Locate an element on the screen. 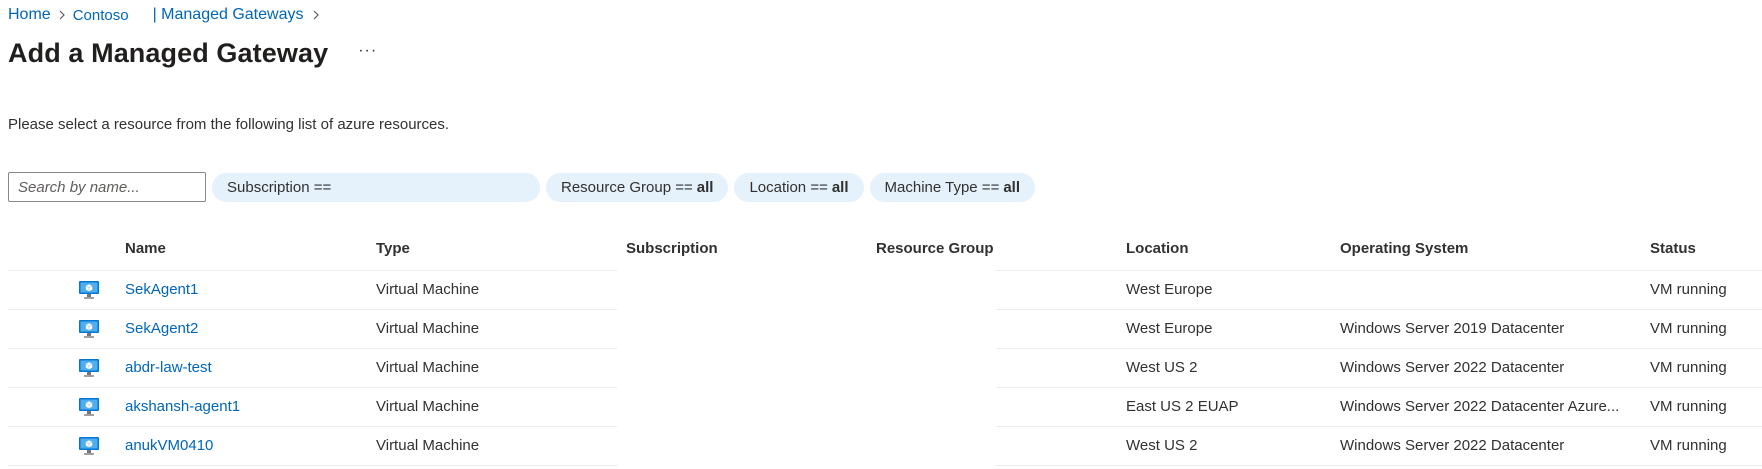  table-bottom-border is located at coordinates (885, 465).